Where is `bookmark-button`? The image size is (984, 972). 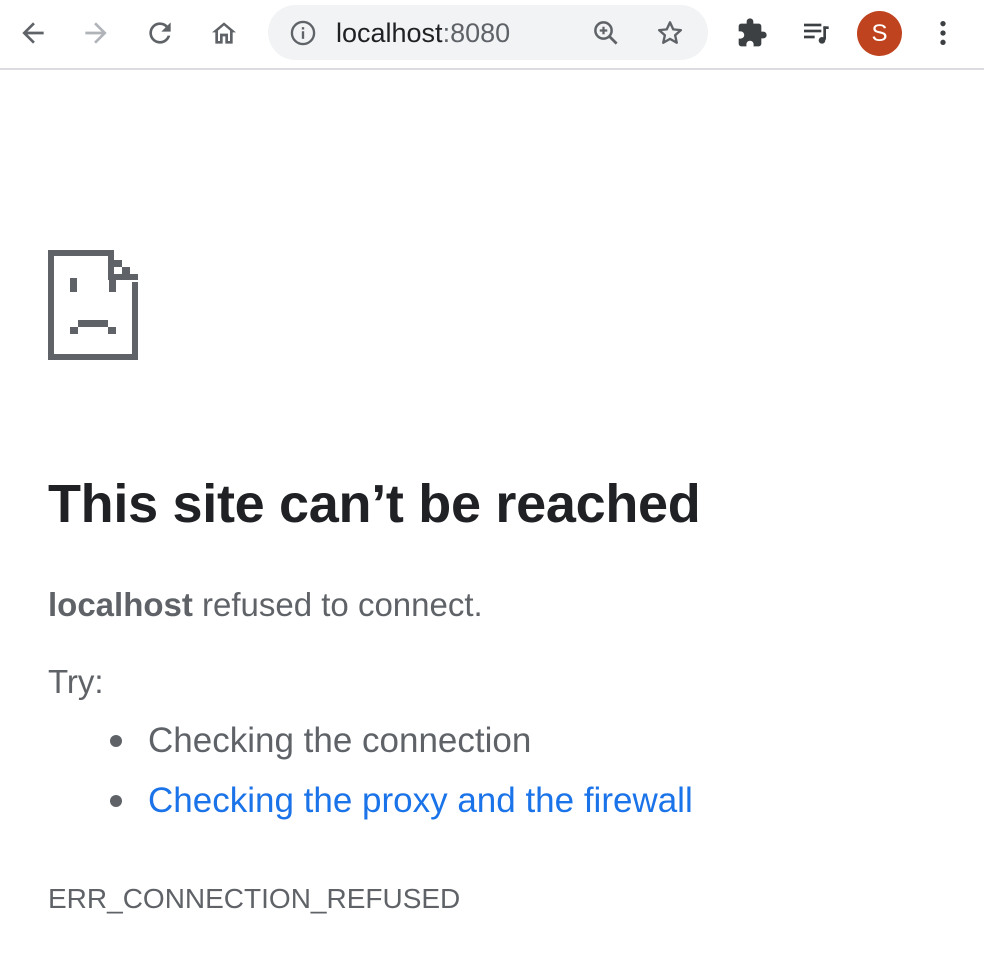 bookmark-button is located at coordinates (670, 33).